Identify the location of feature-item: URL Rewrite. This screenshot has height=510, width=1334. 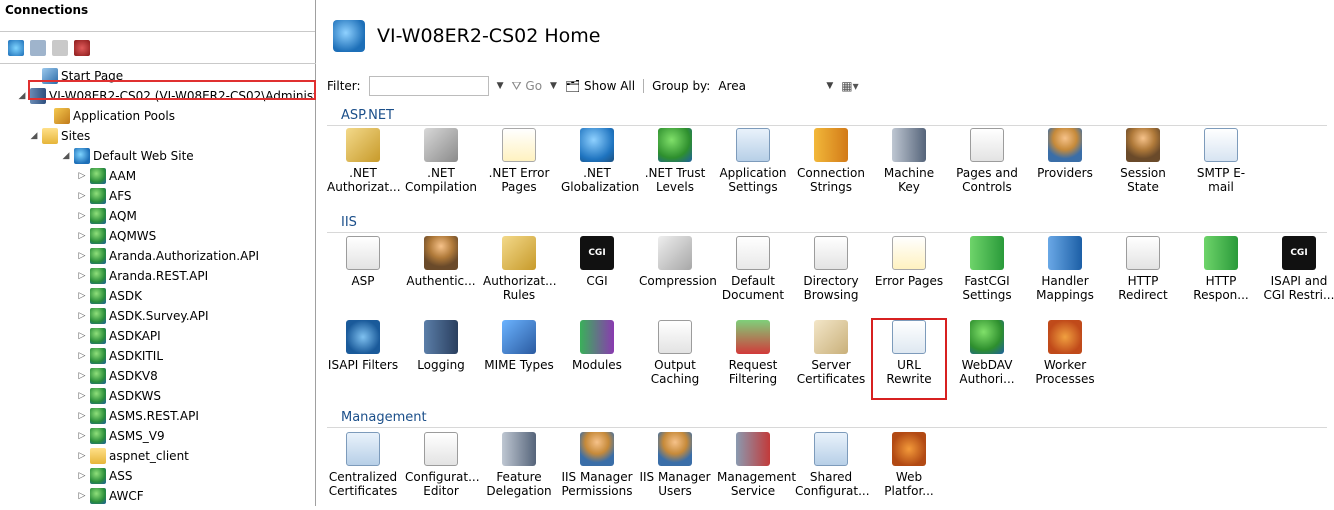
(909, 359).